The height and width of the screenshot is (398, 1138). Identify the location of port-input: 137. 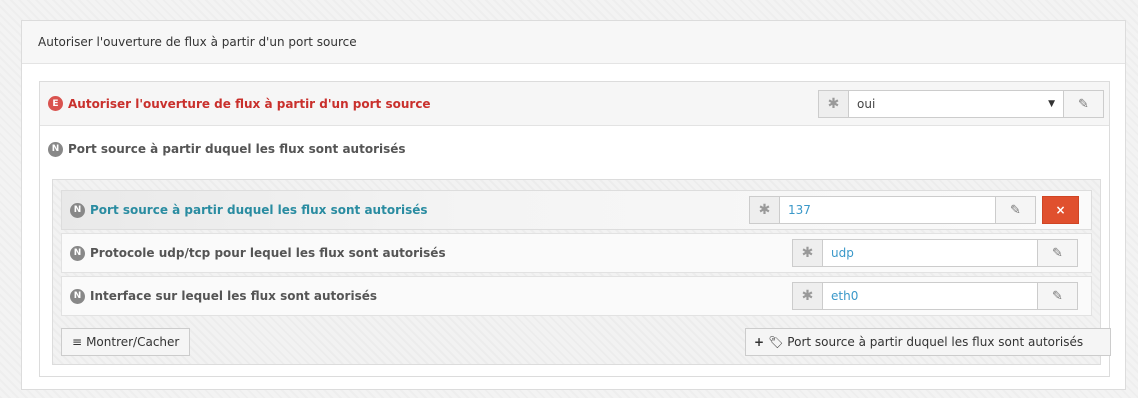
(887, 210).